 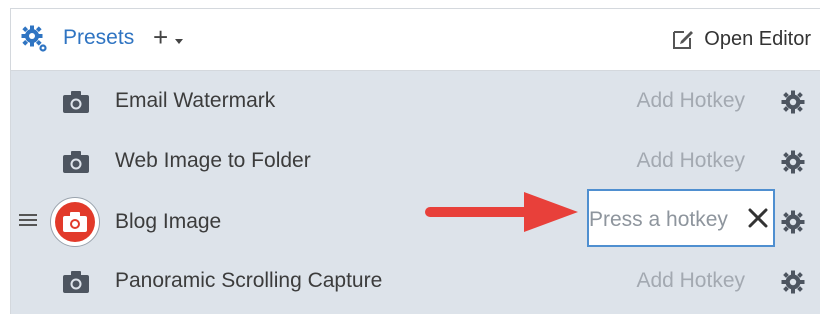 I want to click on preset-name: Web Image to Folder, so click(x=213, y=160).